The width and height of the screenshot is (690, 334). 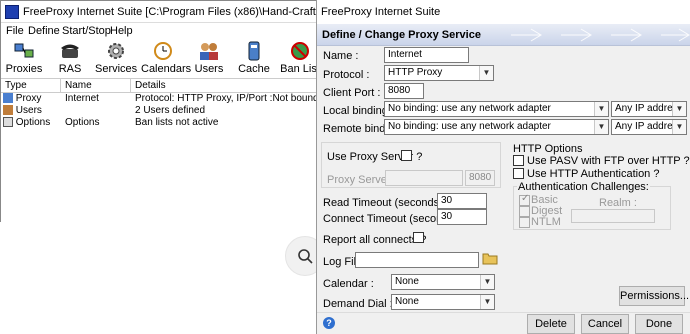 I want to click on name-input: Internet, so click(x=426, y=55).